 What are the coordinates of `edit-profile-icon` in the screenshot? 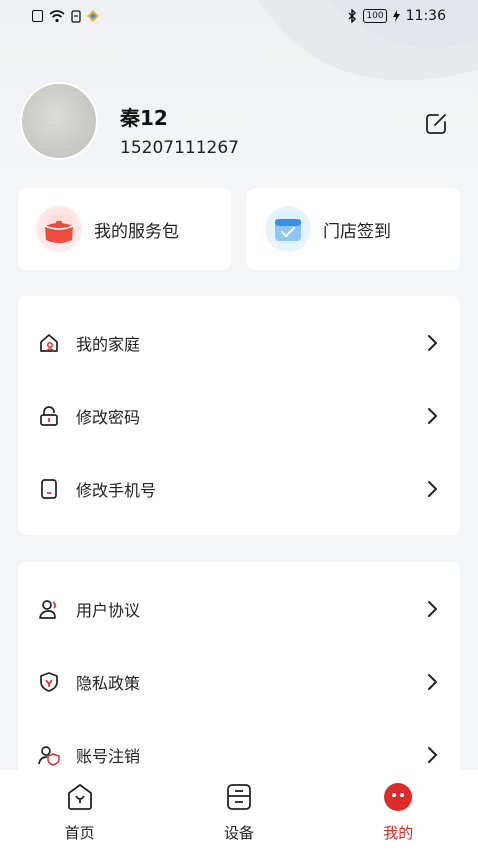 It's located at (436, 124).